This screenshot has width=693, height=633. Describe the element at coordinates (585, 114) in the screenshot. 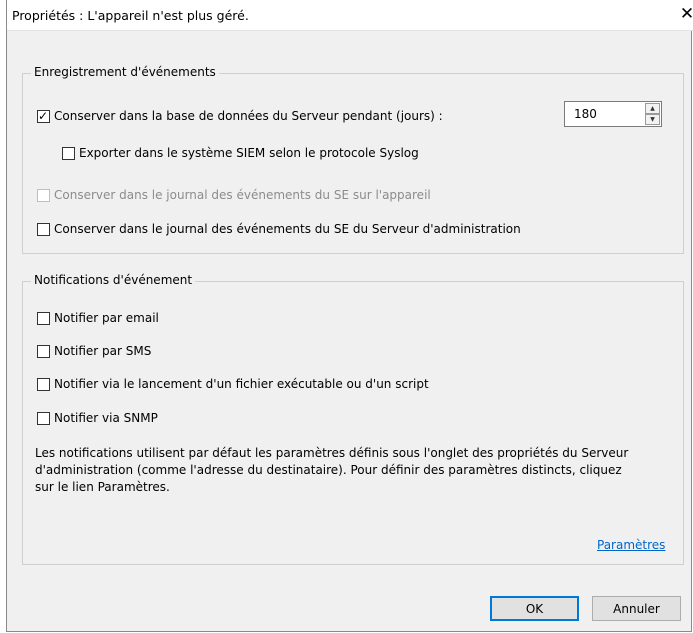

I see `retention-days-value: 180` at that location.